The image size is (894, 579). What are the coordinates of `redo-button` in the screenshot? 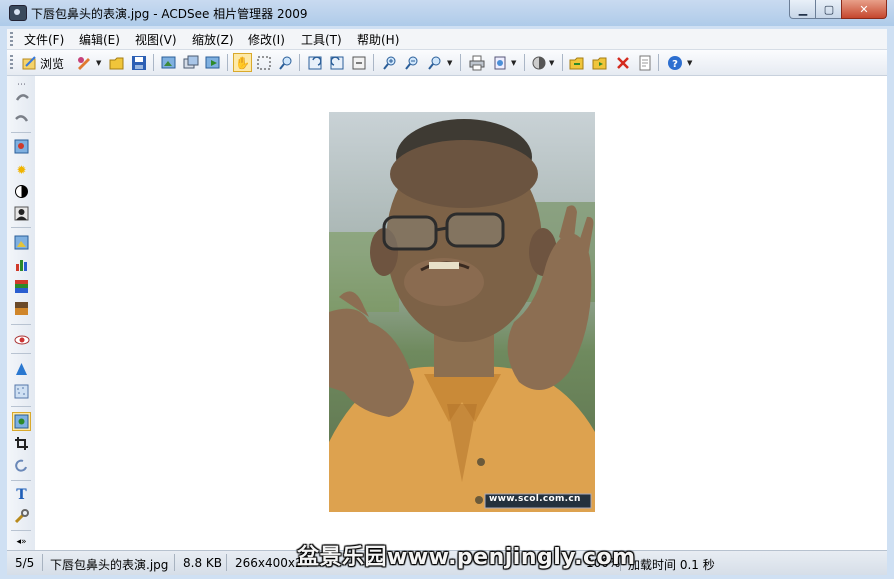 It's located at (21, 117).